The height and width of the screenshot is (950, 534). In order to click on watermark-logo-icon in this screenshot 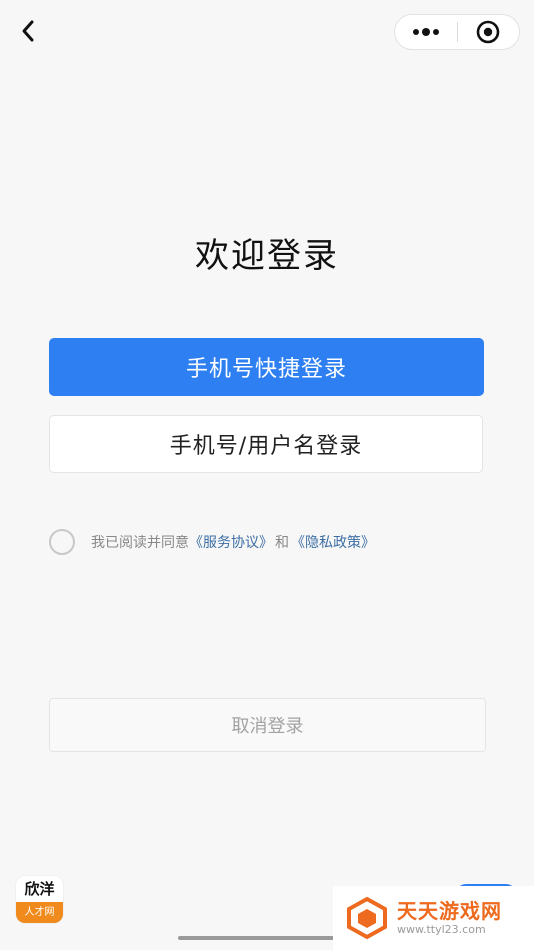, I will do `click(367, 918)`.